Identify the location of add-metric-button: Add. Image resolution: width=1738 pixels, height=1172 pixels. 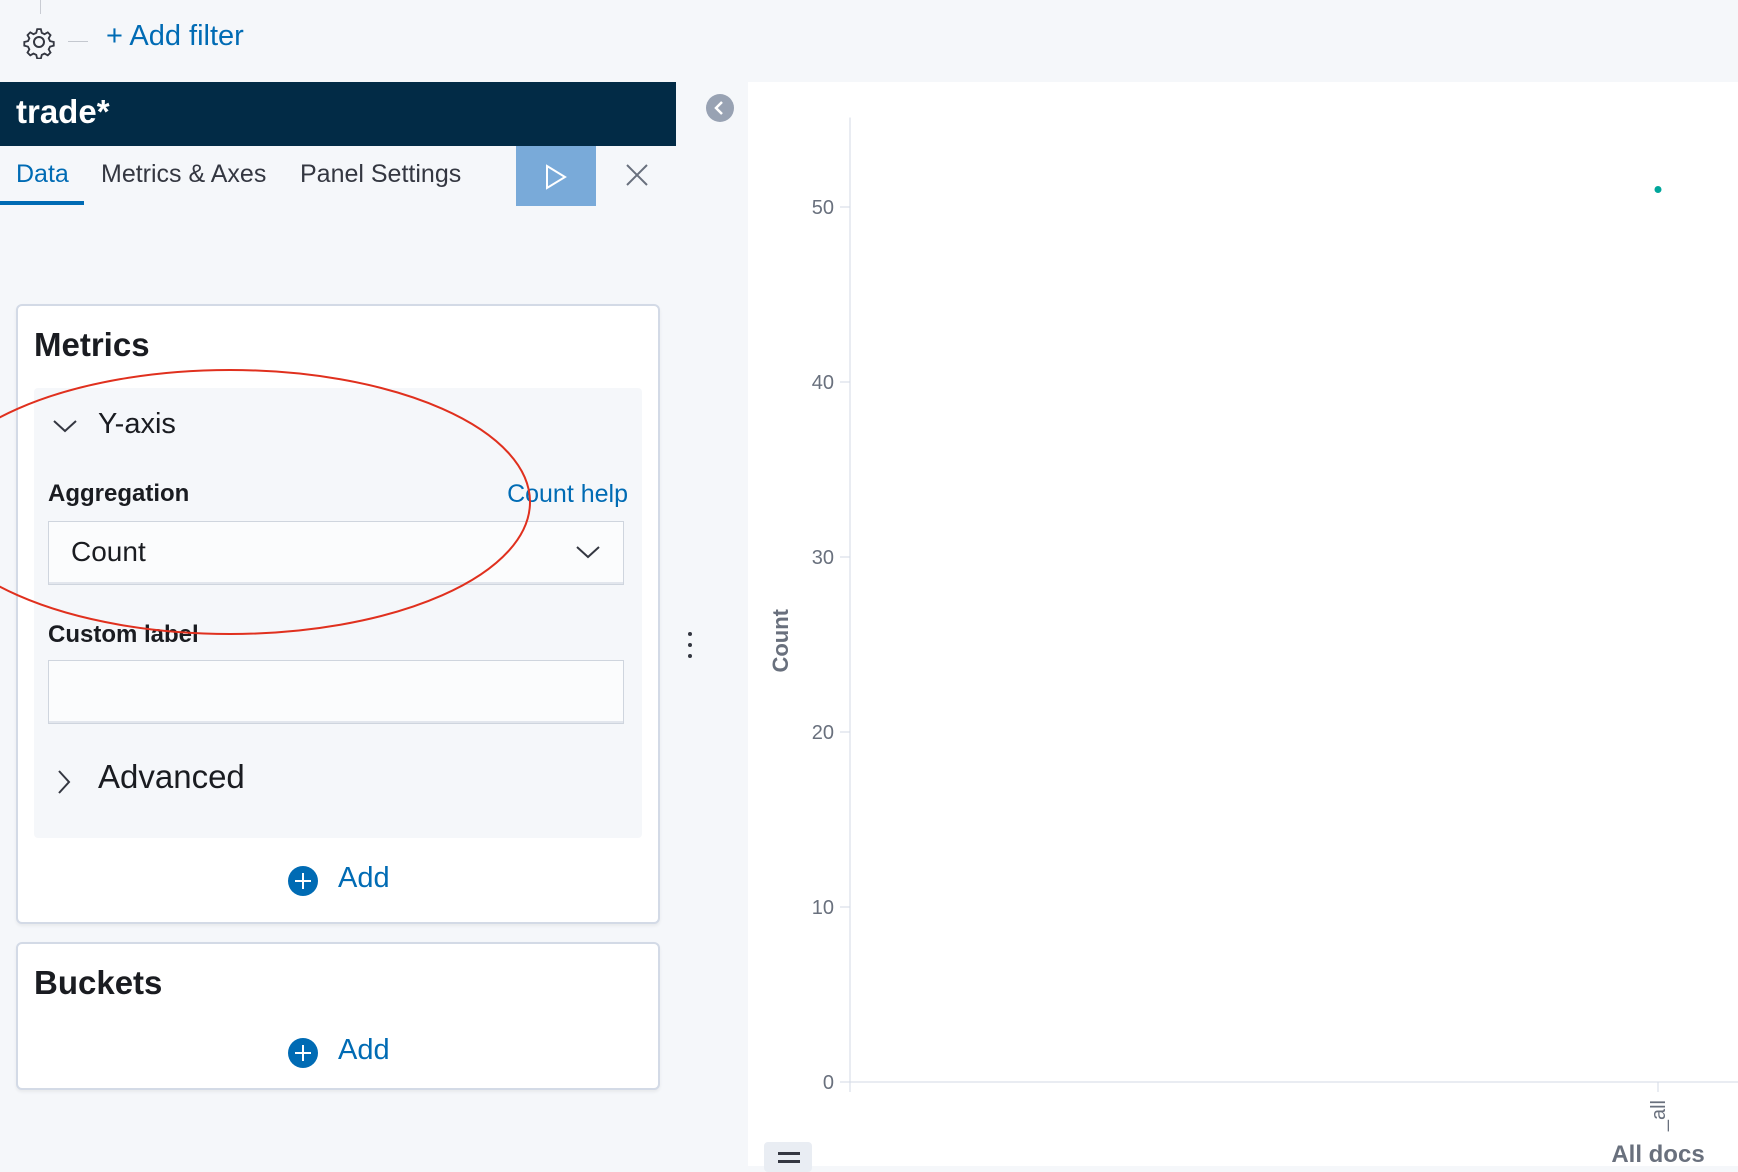
(338, 882).